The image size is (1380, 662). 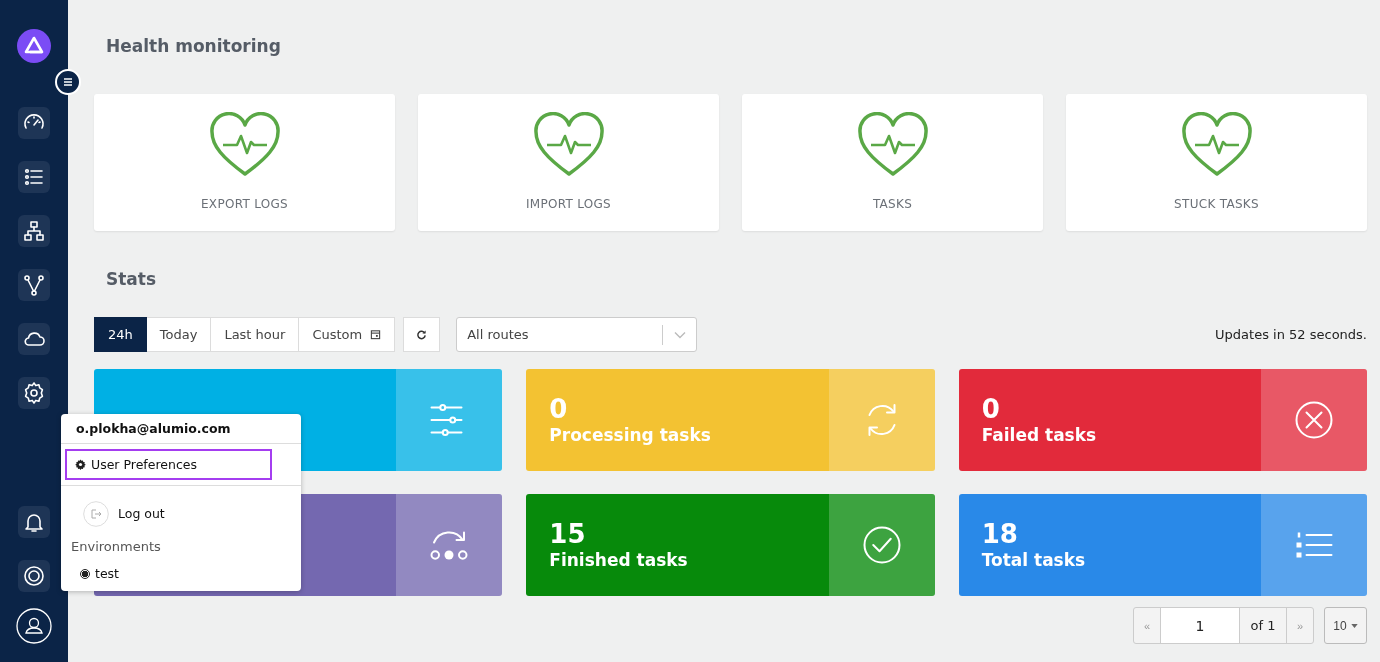 I want to click on refresh-icon, so click(x=422, y=334).